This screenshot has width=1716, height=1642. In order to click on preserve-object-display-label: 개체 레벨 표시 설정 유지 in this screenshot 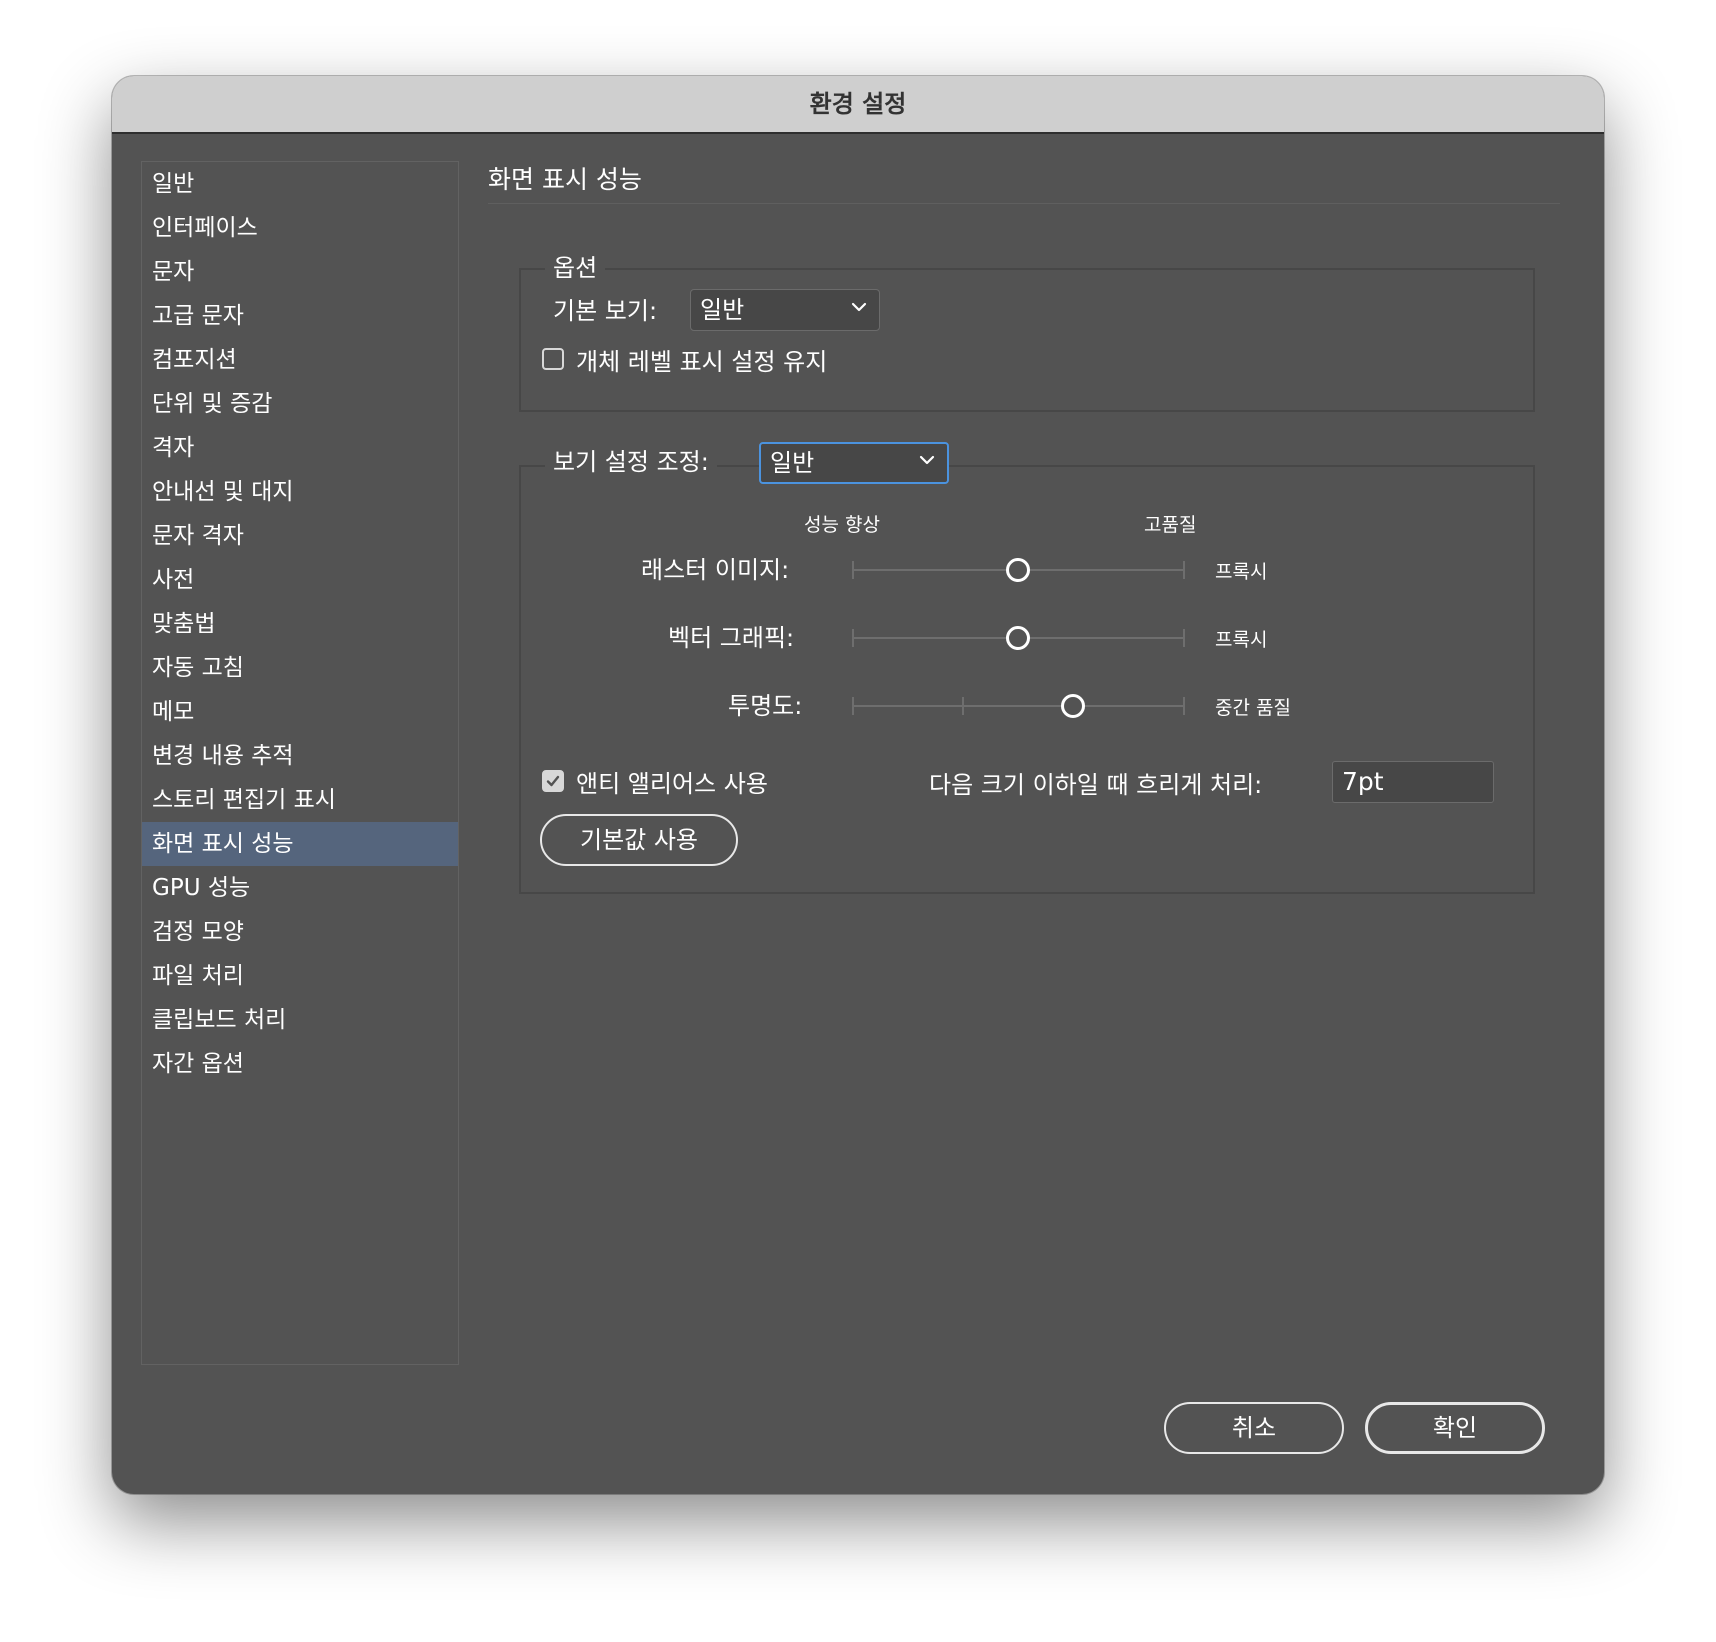, I will do `click(702, 362)`.